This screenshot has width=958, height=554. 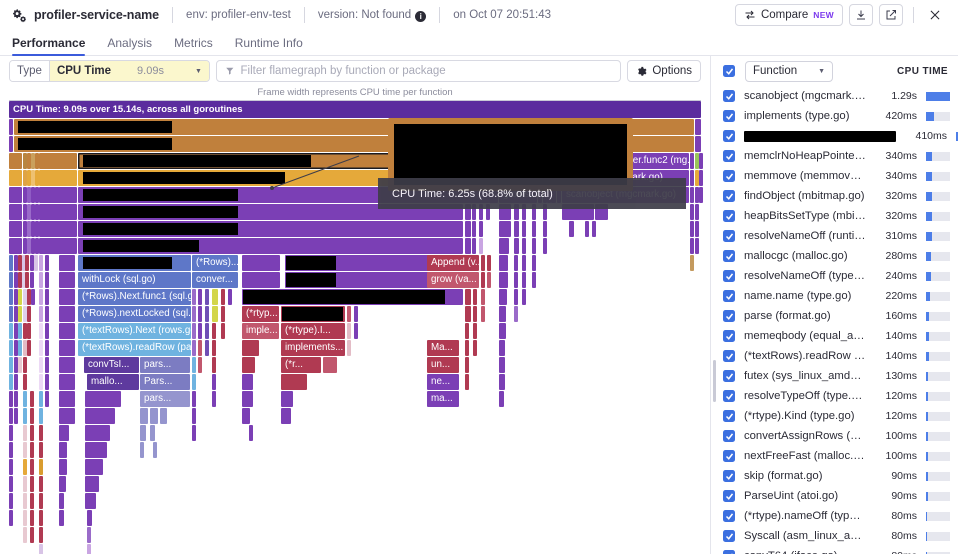 I want to click on function-list-row: memclrNoHeapPointers (memcl... 340ms, so click(x=834, y=156).